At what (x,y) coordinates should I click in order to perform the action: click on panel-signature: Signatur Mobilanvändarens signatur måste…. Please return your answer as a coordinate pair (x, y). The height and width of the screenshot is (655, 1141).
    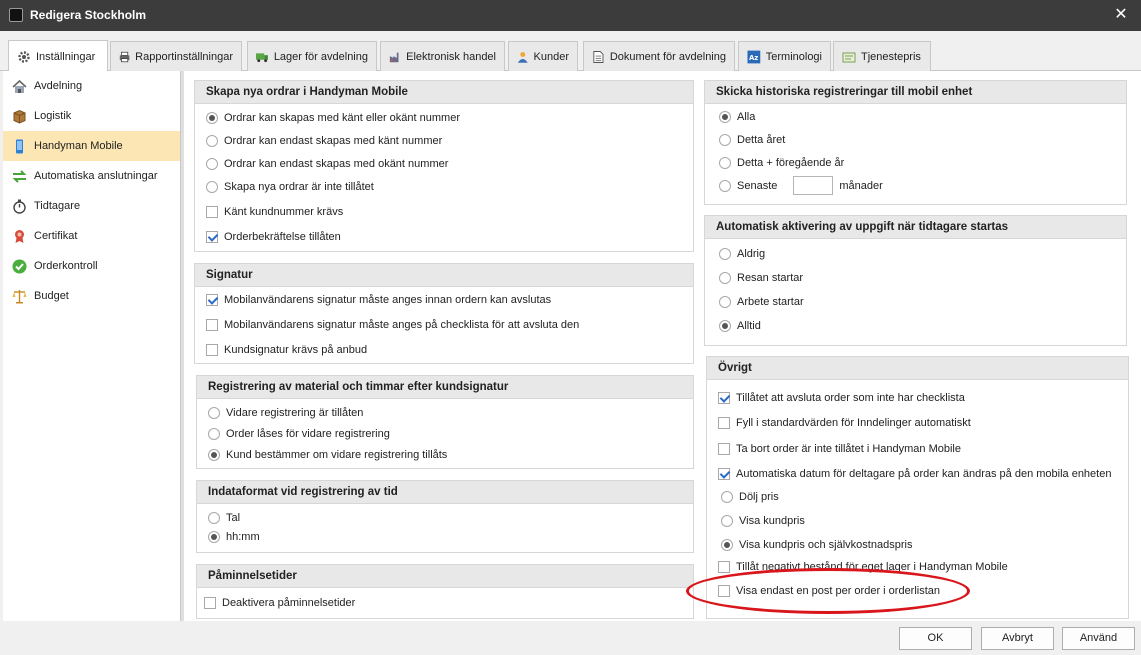
    Looking at the image, I should click on (444, 313).